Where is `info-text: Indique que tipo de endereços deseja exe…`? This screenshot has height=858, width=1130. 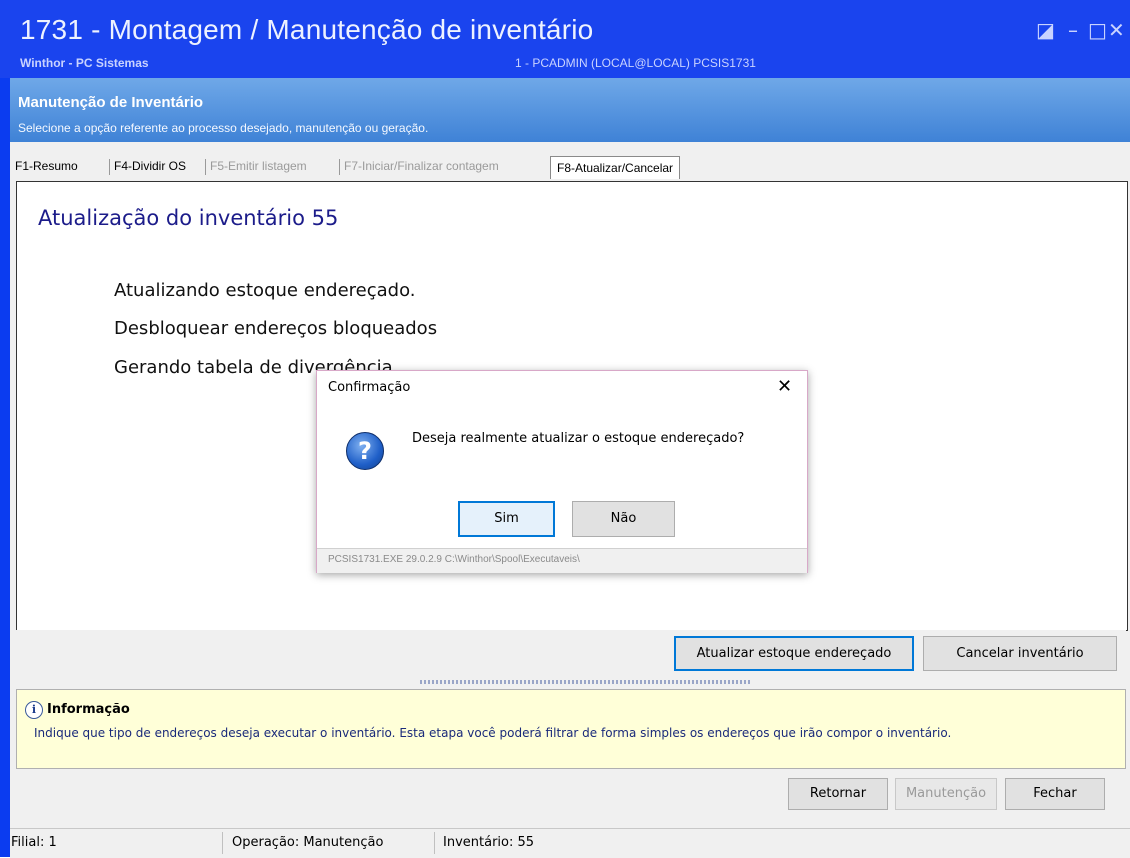
info-text: Indique que tipo de endereços deseja exe… is located at coordinates (493, 733).